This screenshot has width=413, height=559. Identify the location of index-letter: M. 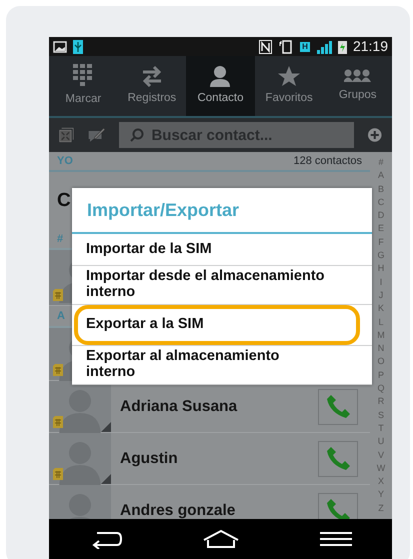
(381, 335).